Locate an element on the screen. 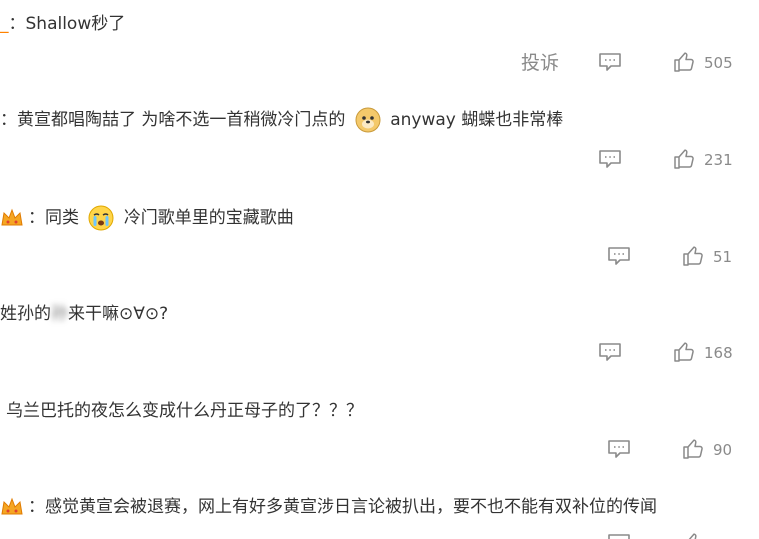  comment-body: 乌兰巴托的夜怎么变成什么丹正母子的了？？？ is located at coordinates (184, 411).